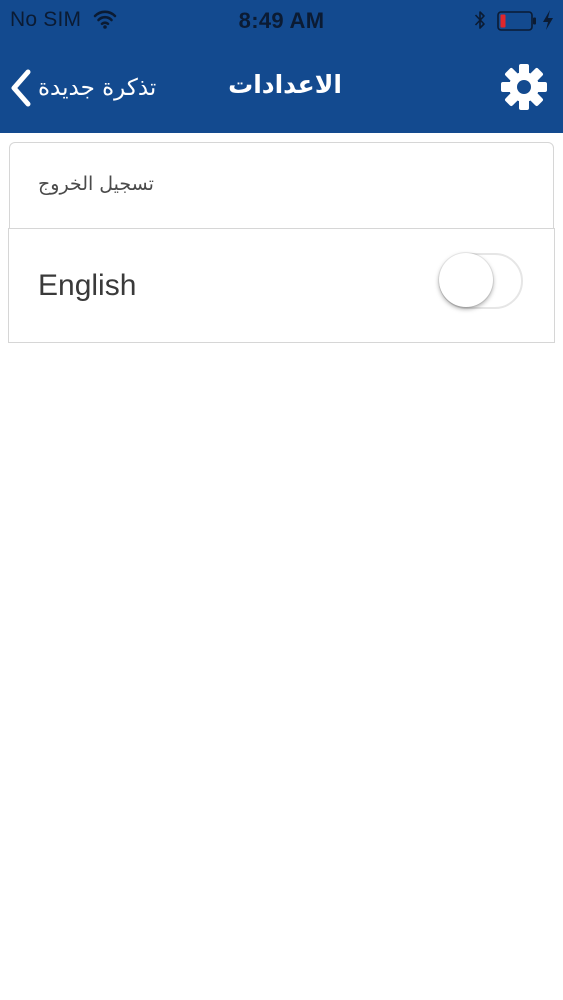 The image size is (563, 1000). I want to click on back-button: تذكرة جديدة, so click(83, 88).